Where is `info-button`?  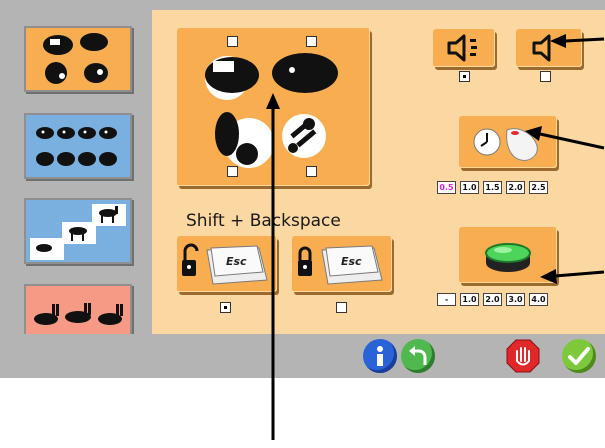 info-button is located at coordinates (380, 356).